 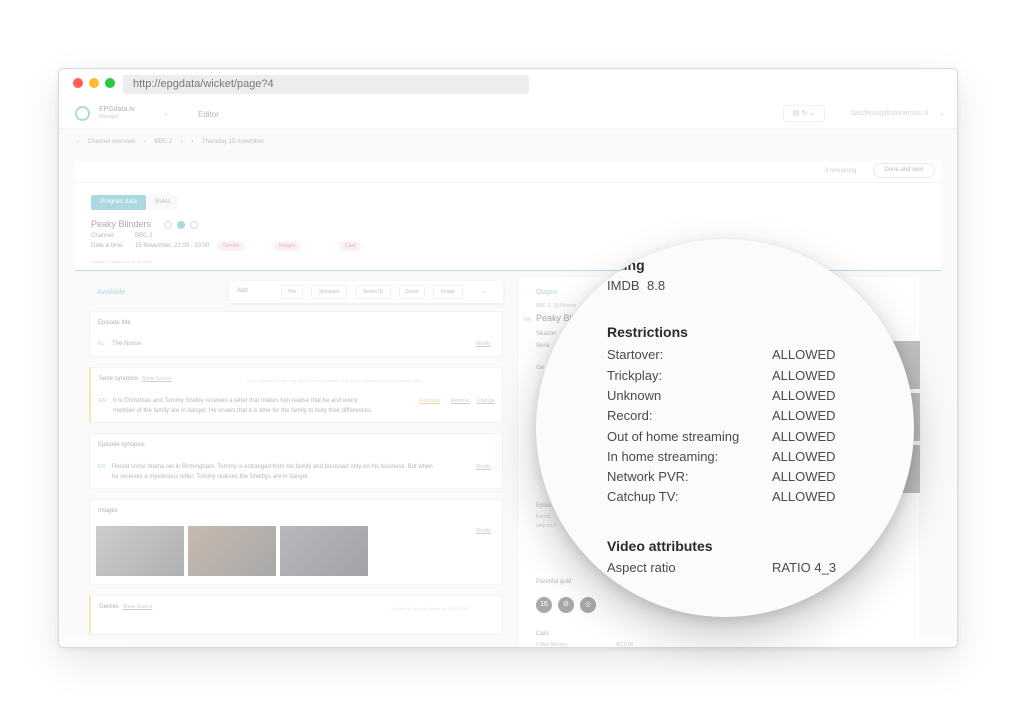 I want to click on genre-label: Ge, so click(x=540, y=368).